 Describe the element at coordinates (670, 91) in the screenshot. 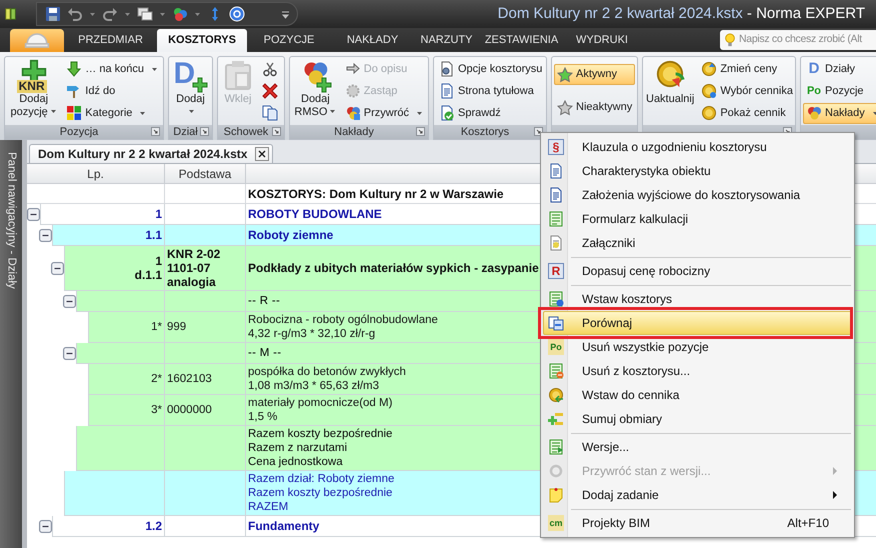

I see `large-button: Uaktualnij` at that location.